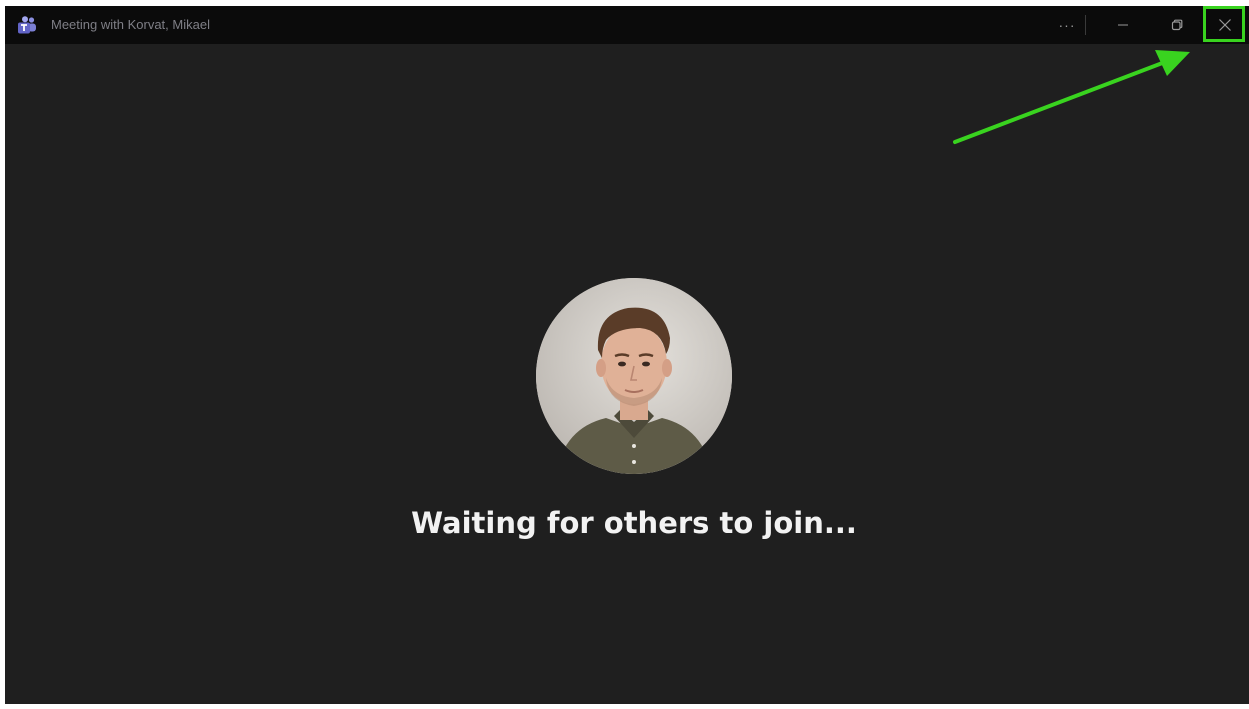  What do you see at coordinates (627, 25) in the screenshot?
I see `title-bar: Meeting with Korvat, Mikael ···` at bounding box center [627, 25].